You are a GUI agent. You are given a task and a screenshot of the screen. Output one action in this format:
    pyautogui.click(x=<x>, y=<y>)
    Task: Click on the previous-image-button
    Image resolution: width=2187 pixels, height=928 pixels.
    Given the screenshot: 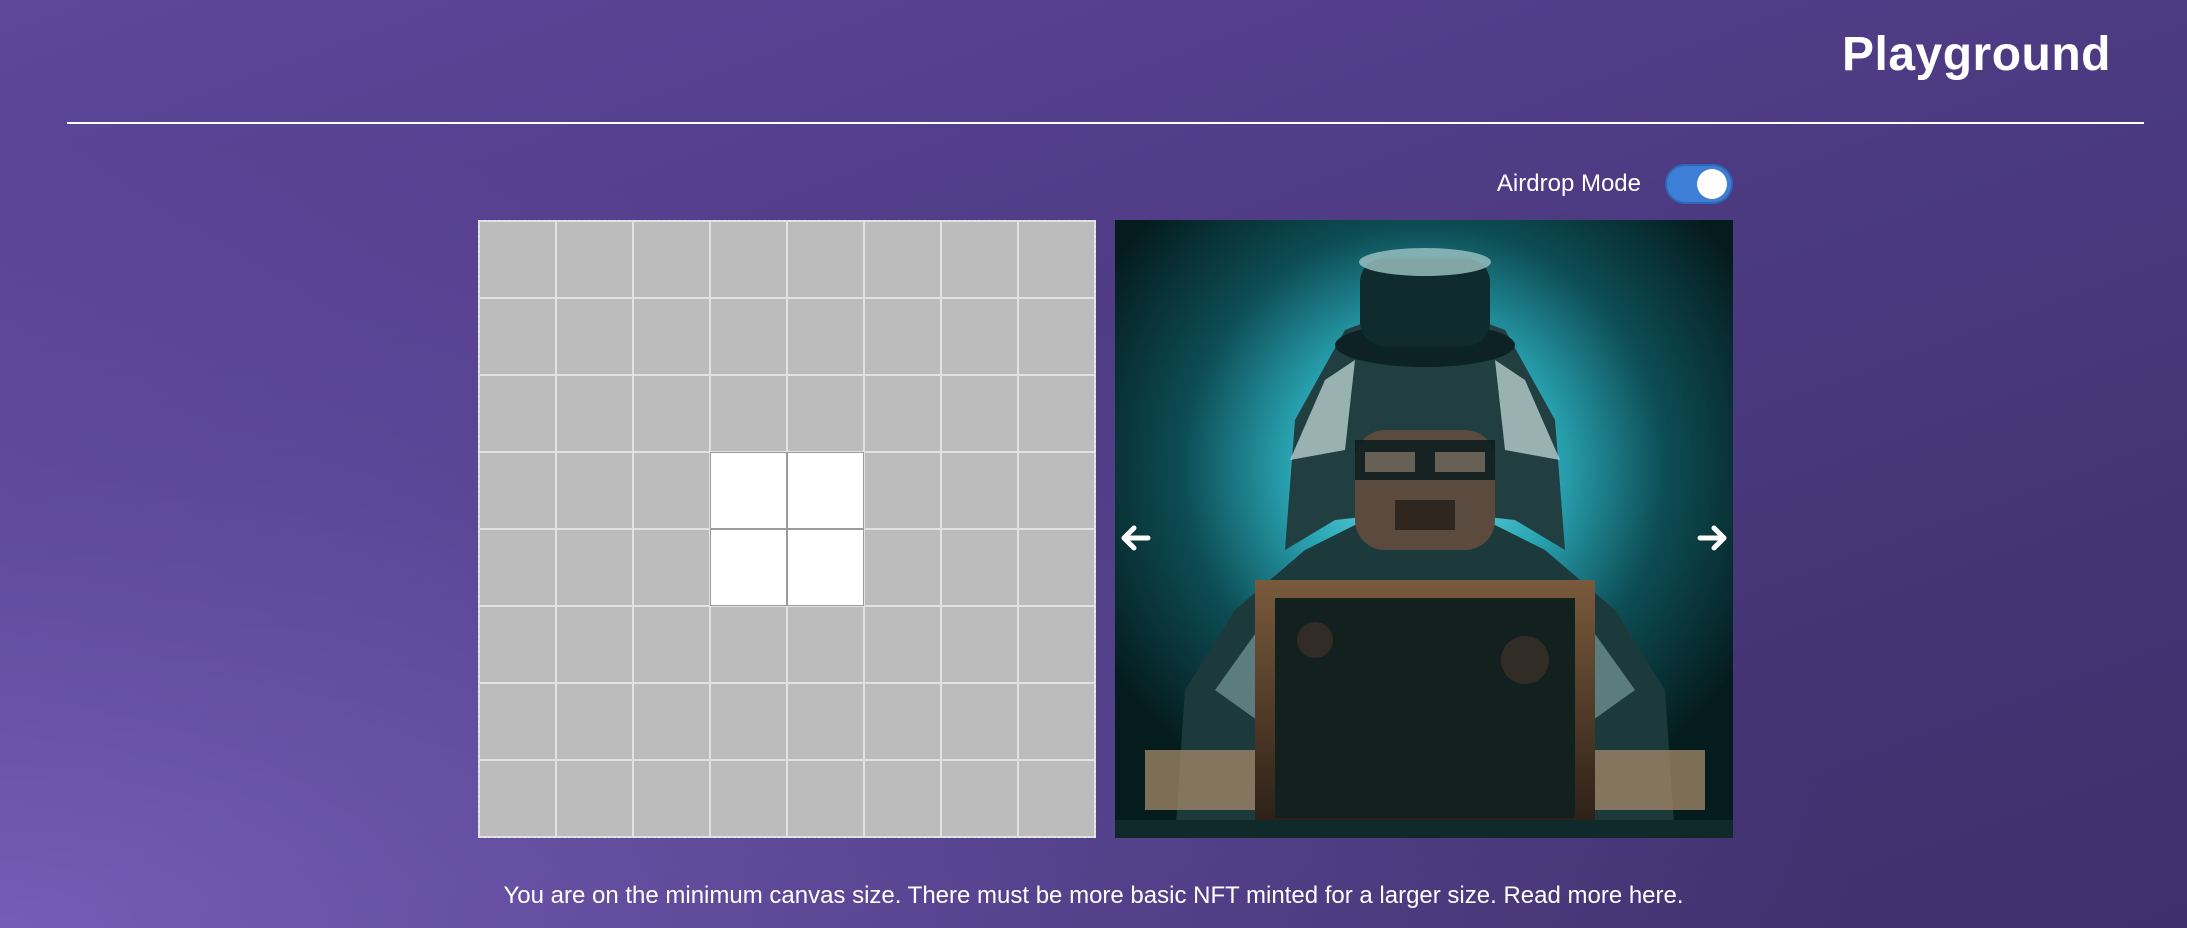 What is the action you would take?
    pyautogui.click(x=1136, y=538)
    